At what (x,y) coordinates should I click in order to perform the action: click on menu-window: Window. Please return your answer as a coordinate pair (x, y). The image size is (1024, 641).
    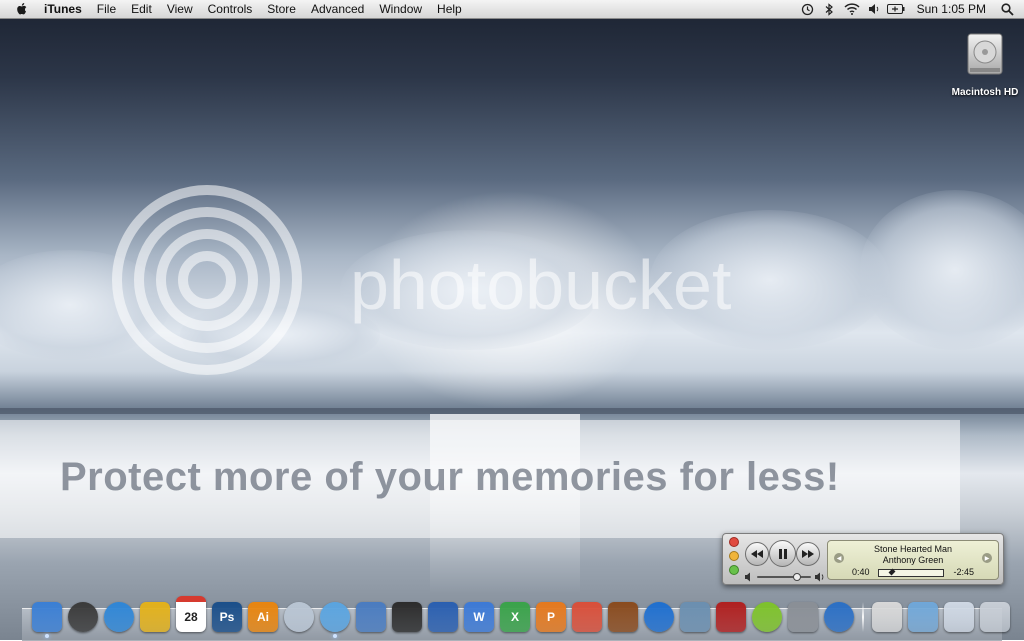
    Looking at the image, I should click on (400, 9).